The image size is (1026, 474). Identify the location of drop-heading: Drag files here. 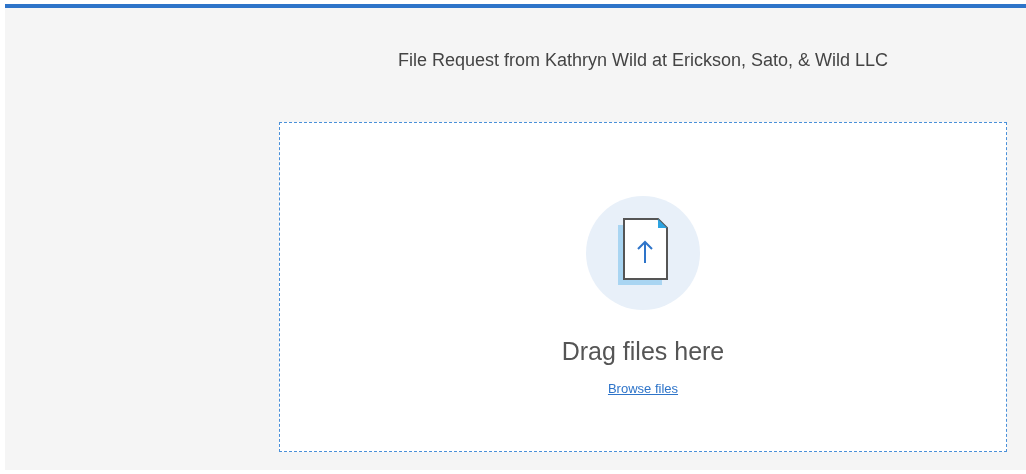
(643, 351).